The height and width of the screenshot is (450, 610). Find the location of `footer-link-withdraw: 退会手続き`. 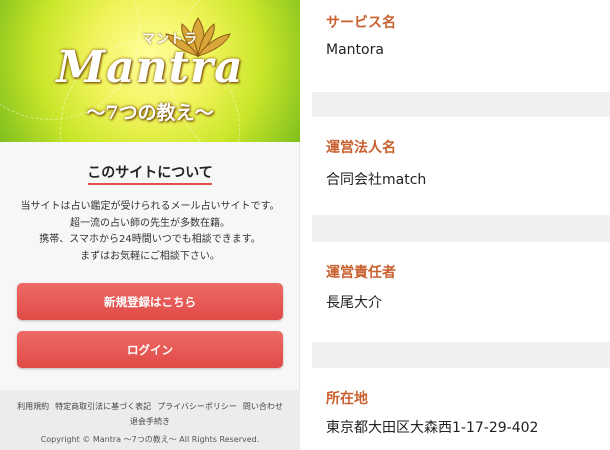

footer-link-withdraw: 退会手続き is located at coordinates (150, 421).